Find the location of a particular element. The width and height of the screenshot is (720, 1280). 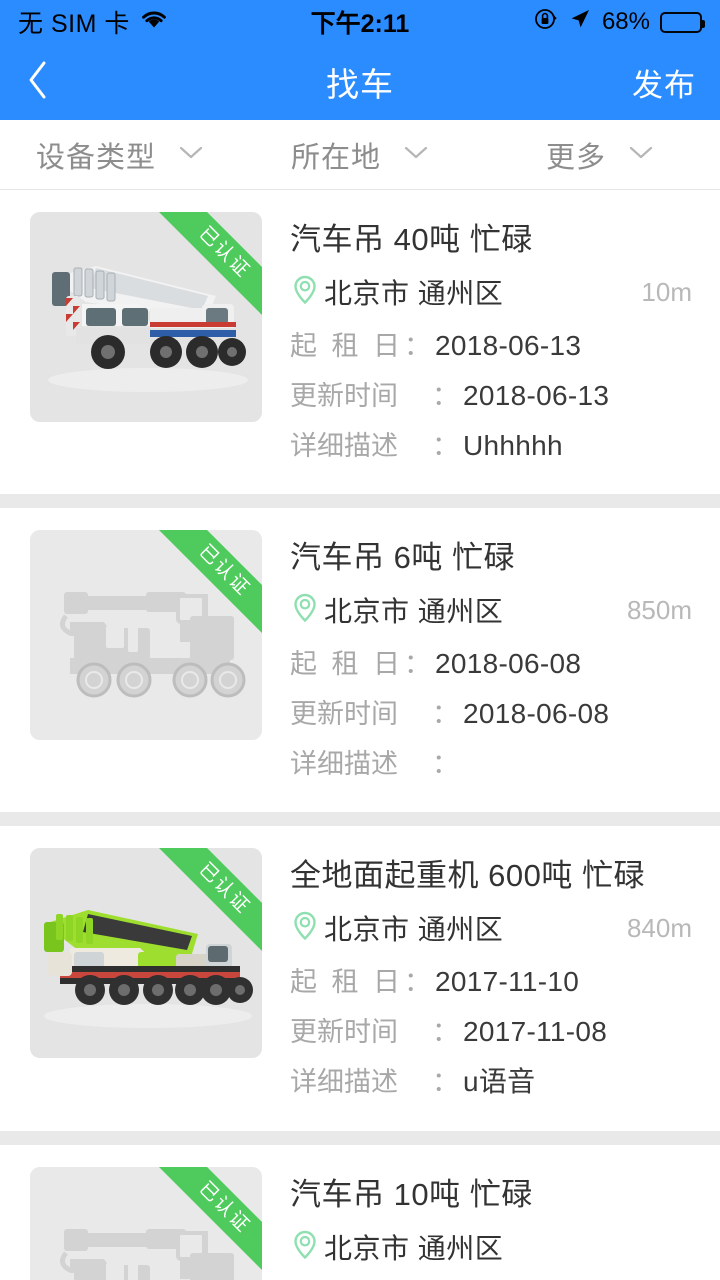

detail-row: 详细描述 ： is located at coordinates (491, 761).